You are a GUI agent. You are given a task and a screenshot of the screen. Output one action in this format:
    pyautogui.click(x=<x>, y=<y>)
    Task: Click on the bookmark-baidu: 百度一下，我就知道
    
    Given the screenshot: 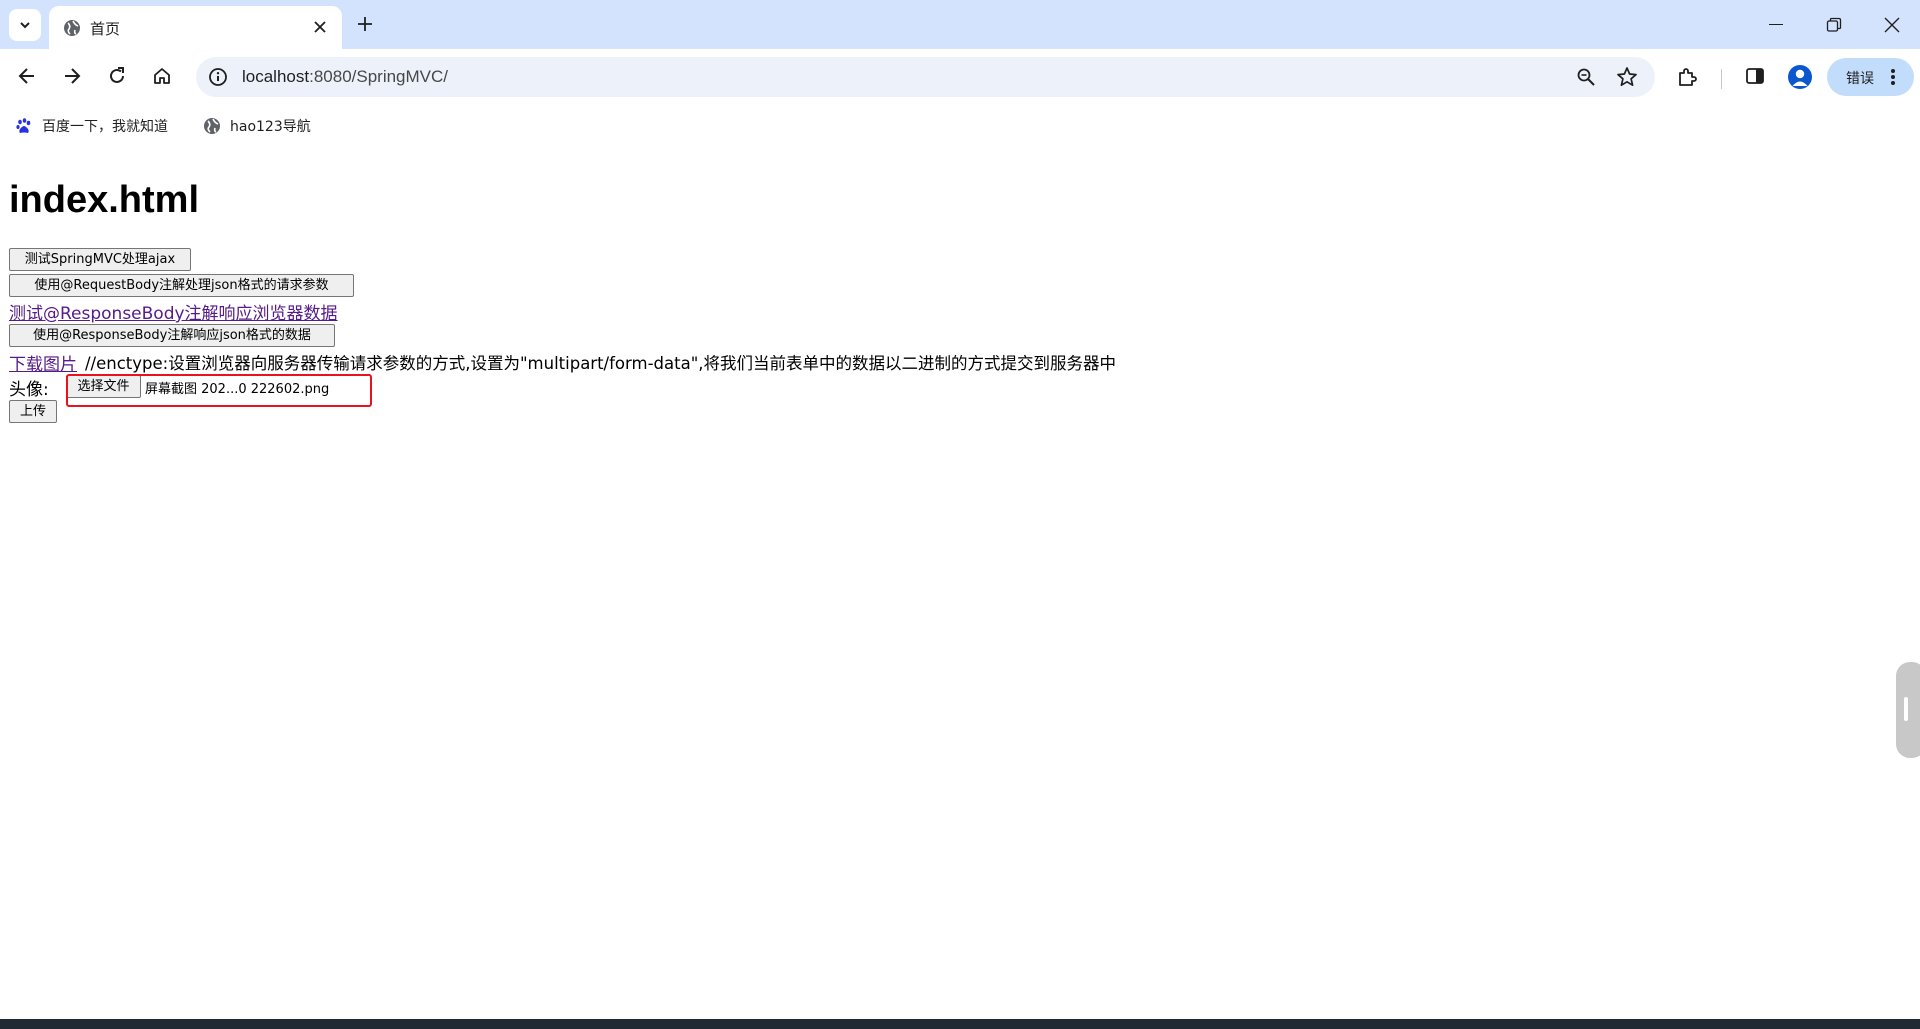 What is the action you would take?
    pyautogui.click(x=91, y=126)
    